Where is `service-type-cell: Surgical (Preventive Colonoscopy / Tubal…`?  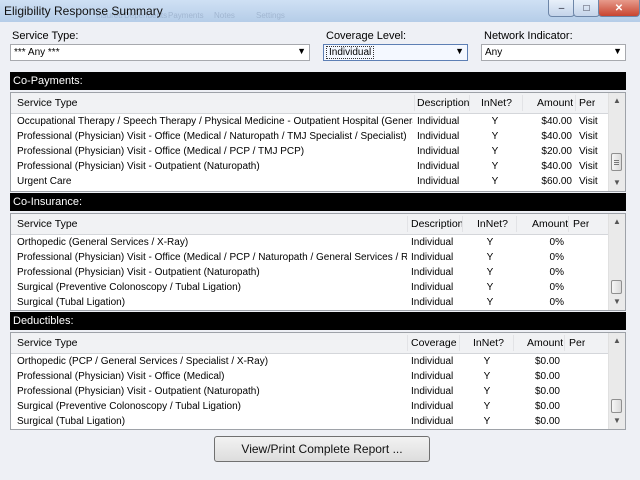
service-type-cell: Surgical (Preventive Colonoscopy / Tubal… is located at coordinates (129, 406).